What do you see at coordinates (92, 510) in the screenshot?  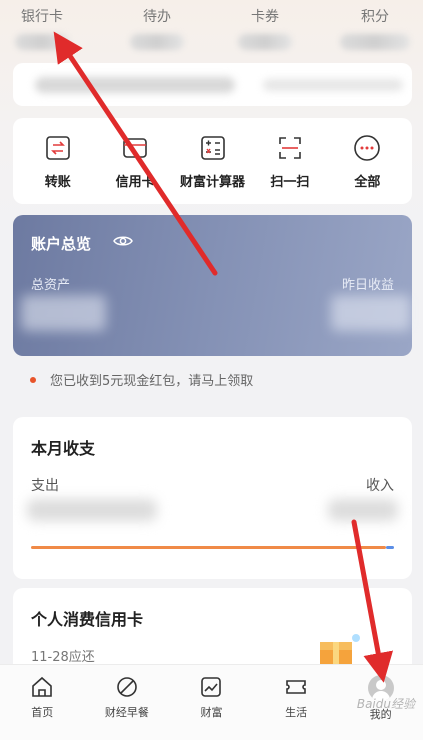 I see `expense-value-blurred` at bounding box center [92, 510].